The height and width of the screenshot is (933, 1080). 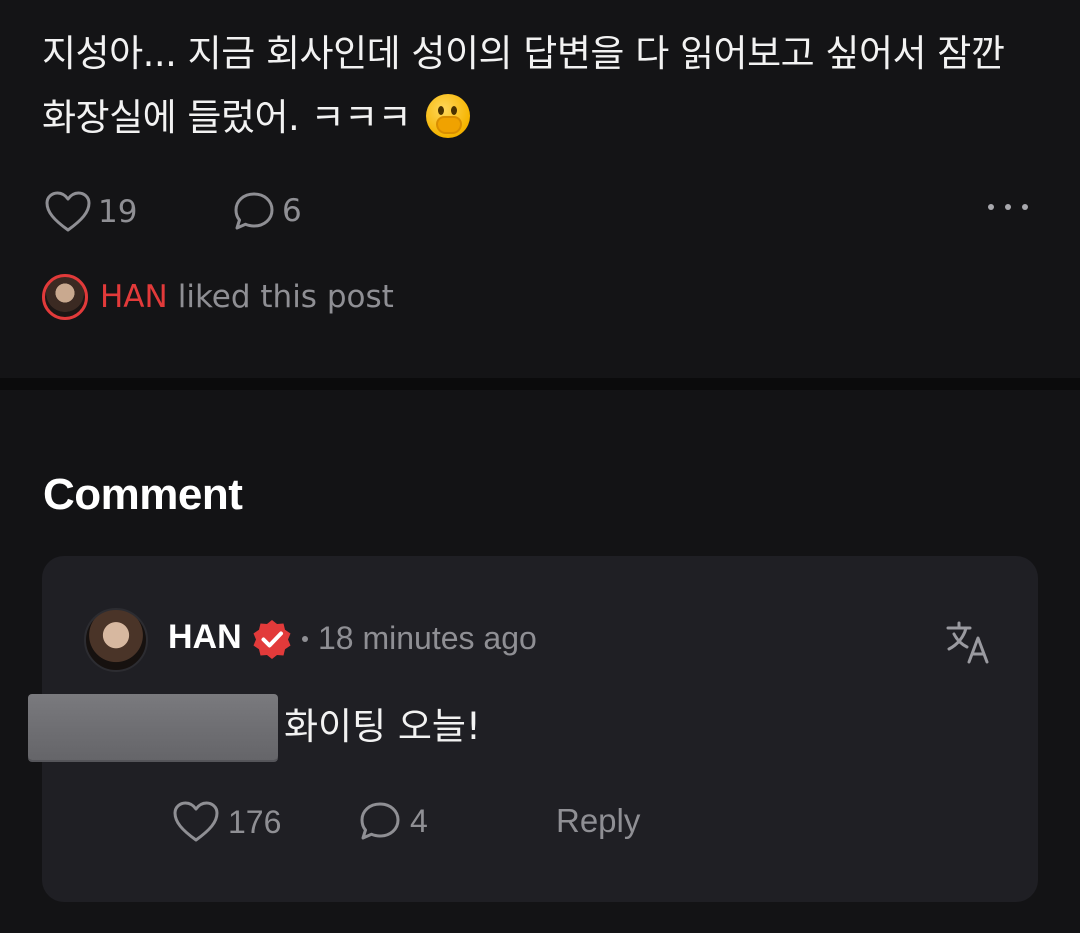 What do you see at coordinates (285, 297) in the screenshot?
I see `liked-by-text: liked this post` at bounding box center [285, 297].